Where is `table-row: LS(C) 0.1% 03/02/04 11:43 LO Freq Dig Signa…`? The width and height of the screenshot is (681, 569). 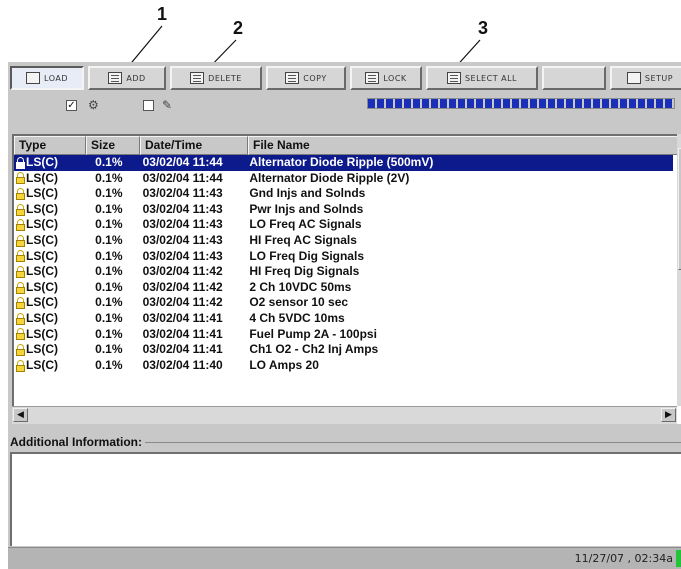
table-row: LS(C) 0.1% 03/02/04 11:43 LO Freq Dig Signa… is located at coordinates (343, 257).